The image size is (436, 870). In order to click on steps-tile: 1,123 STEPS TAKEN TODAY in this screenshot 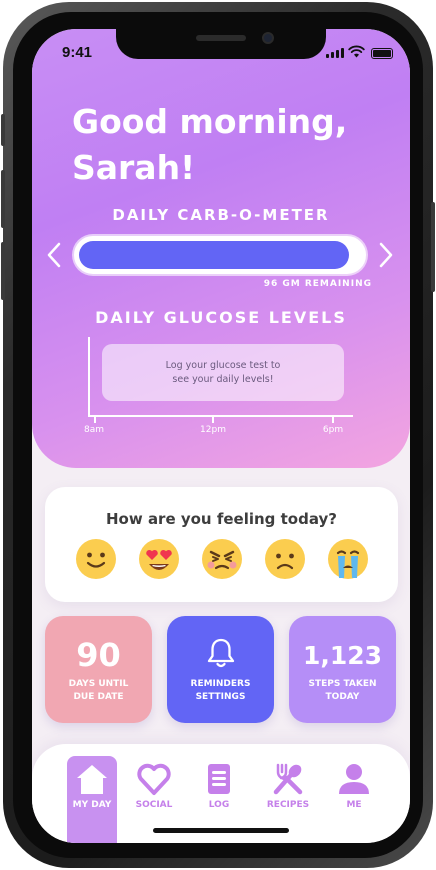, I will do `click(342, 669)`.